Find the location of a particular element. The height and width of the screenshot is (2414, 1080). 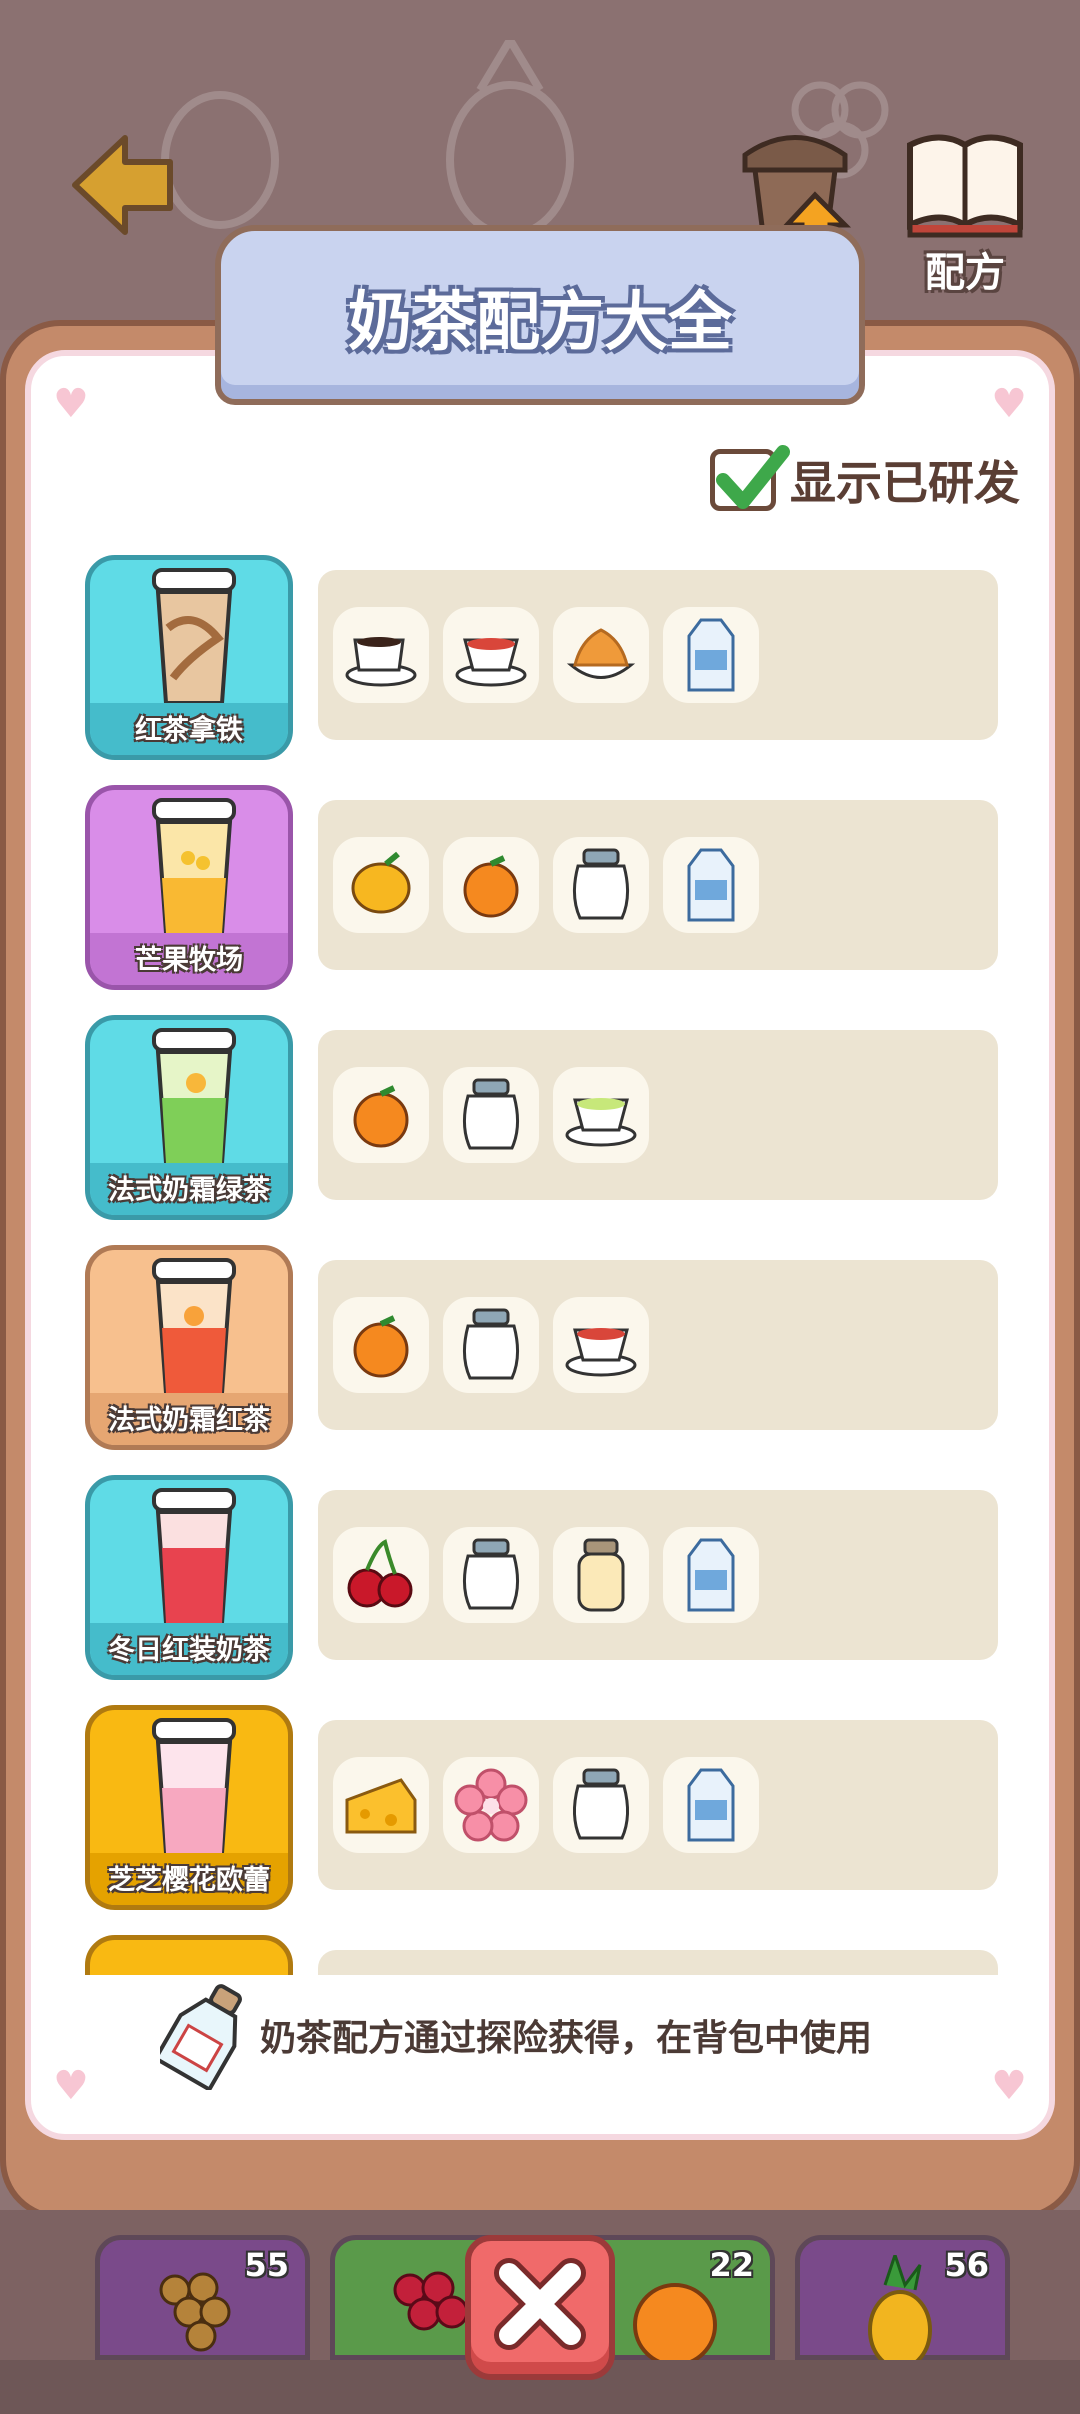

cherry-icon is located at coordinates (381, 1575).